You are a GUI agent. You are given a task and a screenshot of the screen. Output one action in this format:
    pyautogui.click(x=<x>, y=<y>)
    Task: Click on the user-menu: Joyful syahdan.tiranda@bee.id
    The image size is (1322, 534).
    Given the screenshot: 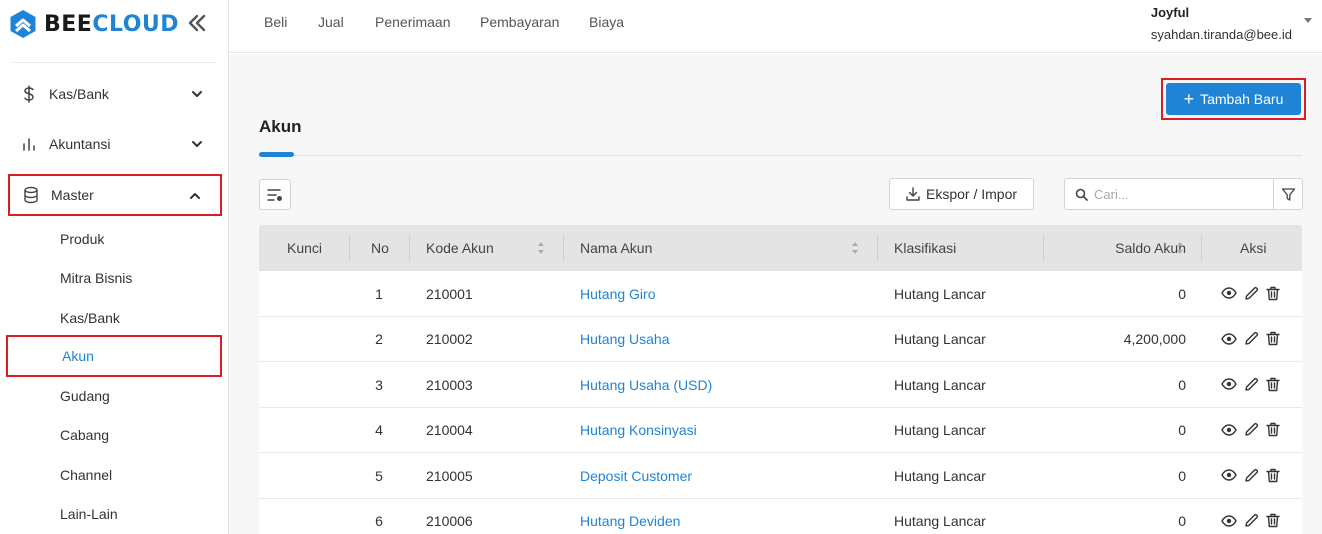 What is the action you would take?
    pyautogui.click(x=1221, y=24)
    